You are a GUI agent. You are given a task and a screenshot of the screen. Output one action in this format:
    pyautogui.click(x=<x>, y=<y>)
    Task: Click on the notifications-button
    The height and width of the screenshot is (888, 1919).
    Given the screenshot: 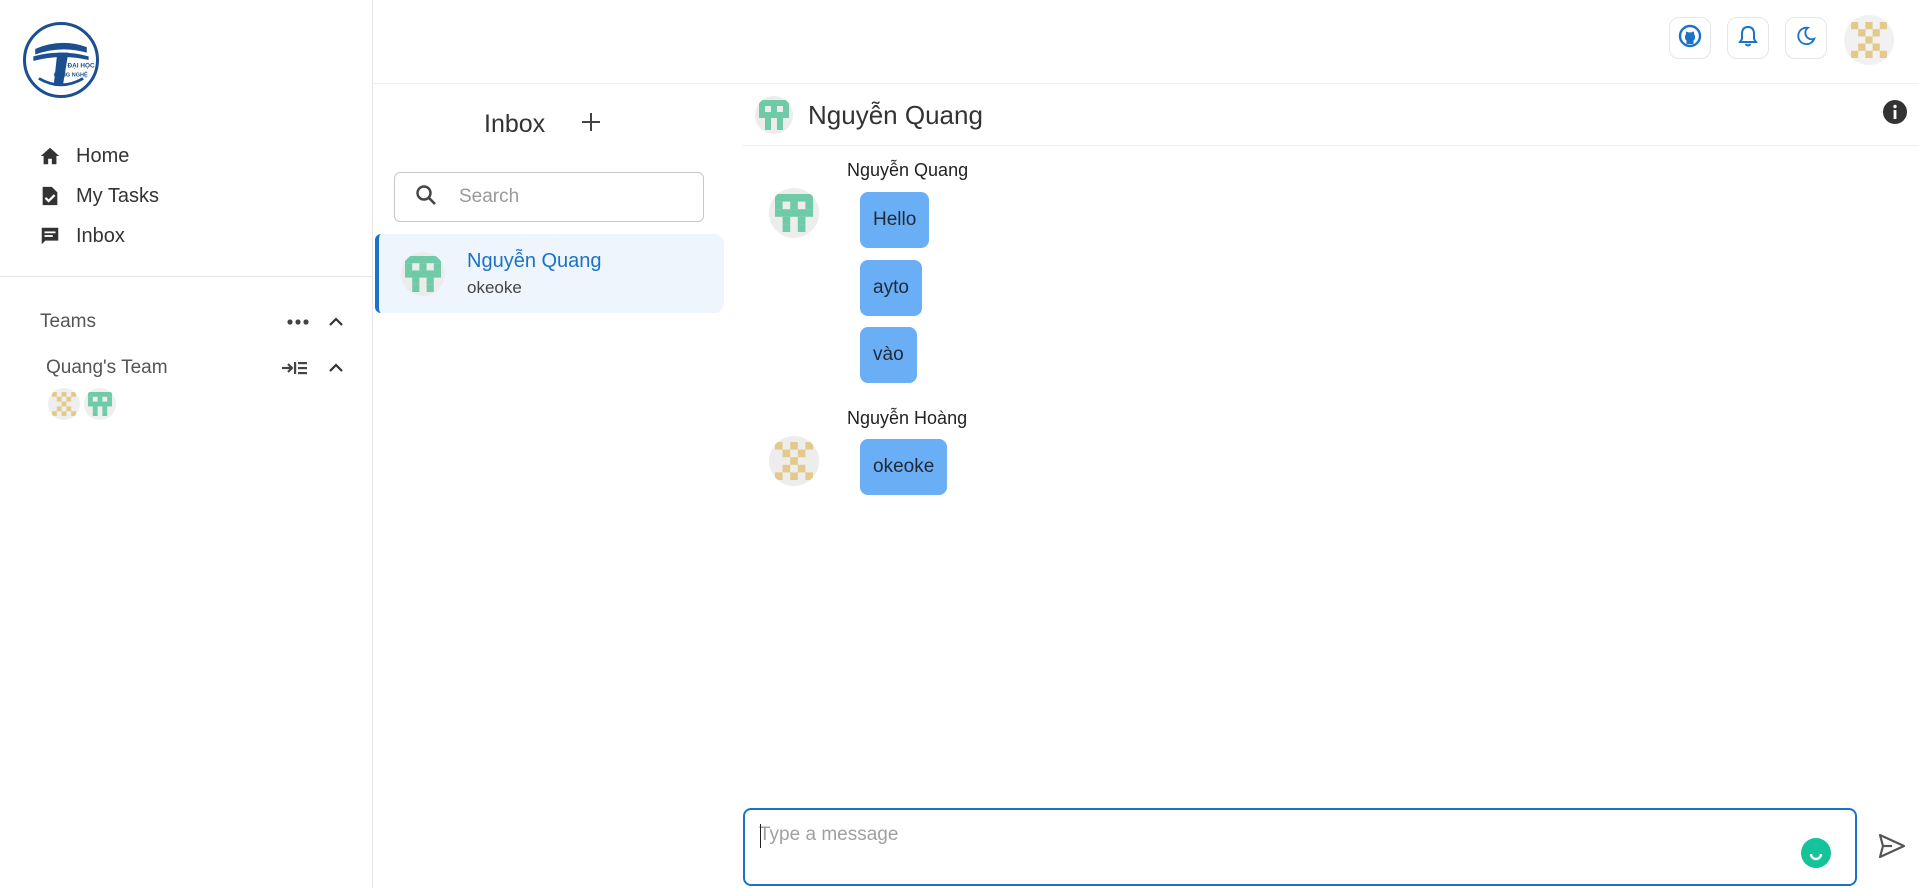 What is the action you would take?
    pyautogui.click(x=1748, y=38)
    